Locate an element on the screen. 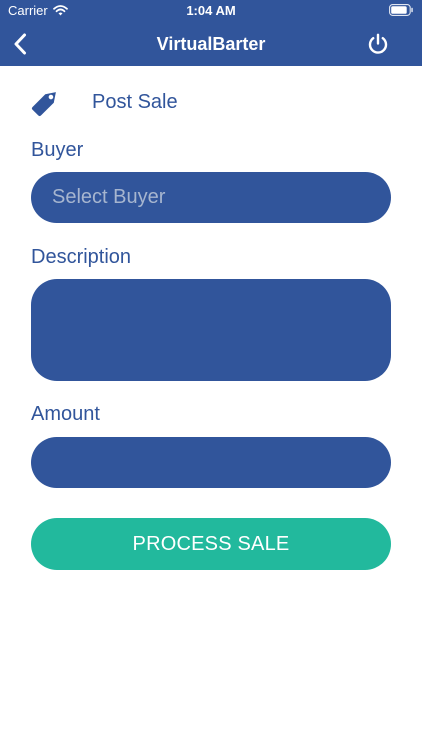  tag-icon is located at coordinates (46, 102).